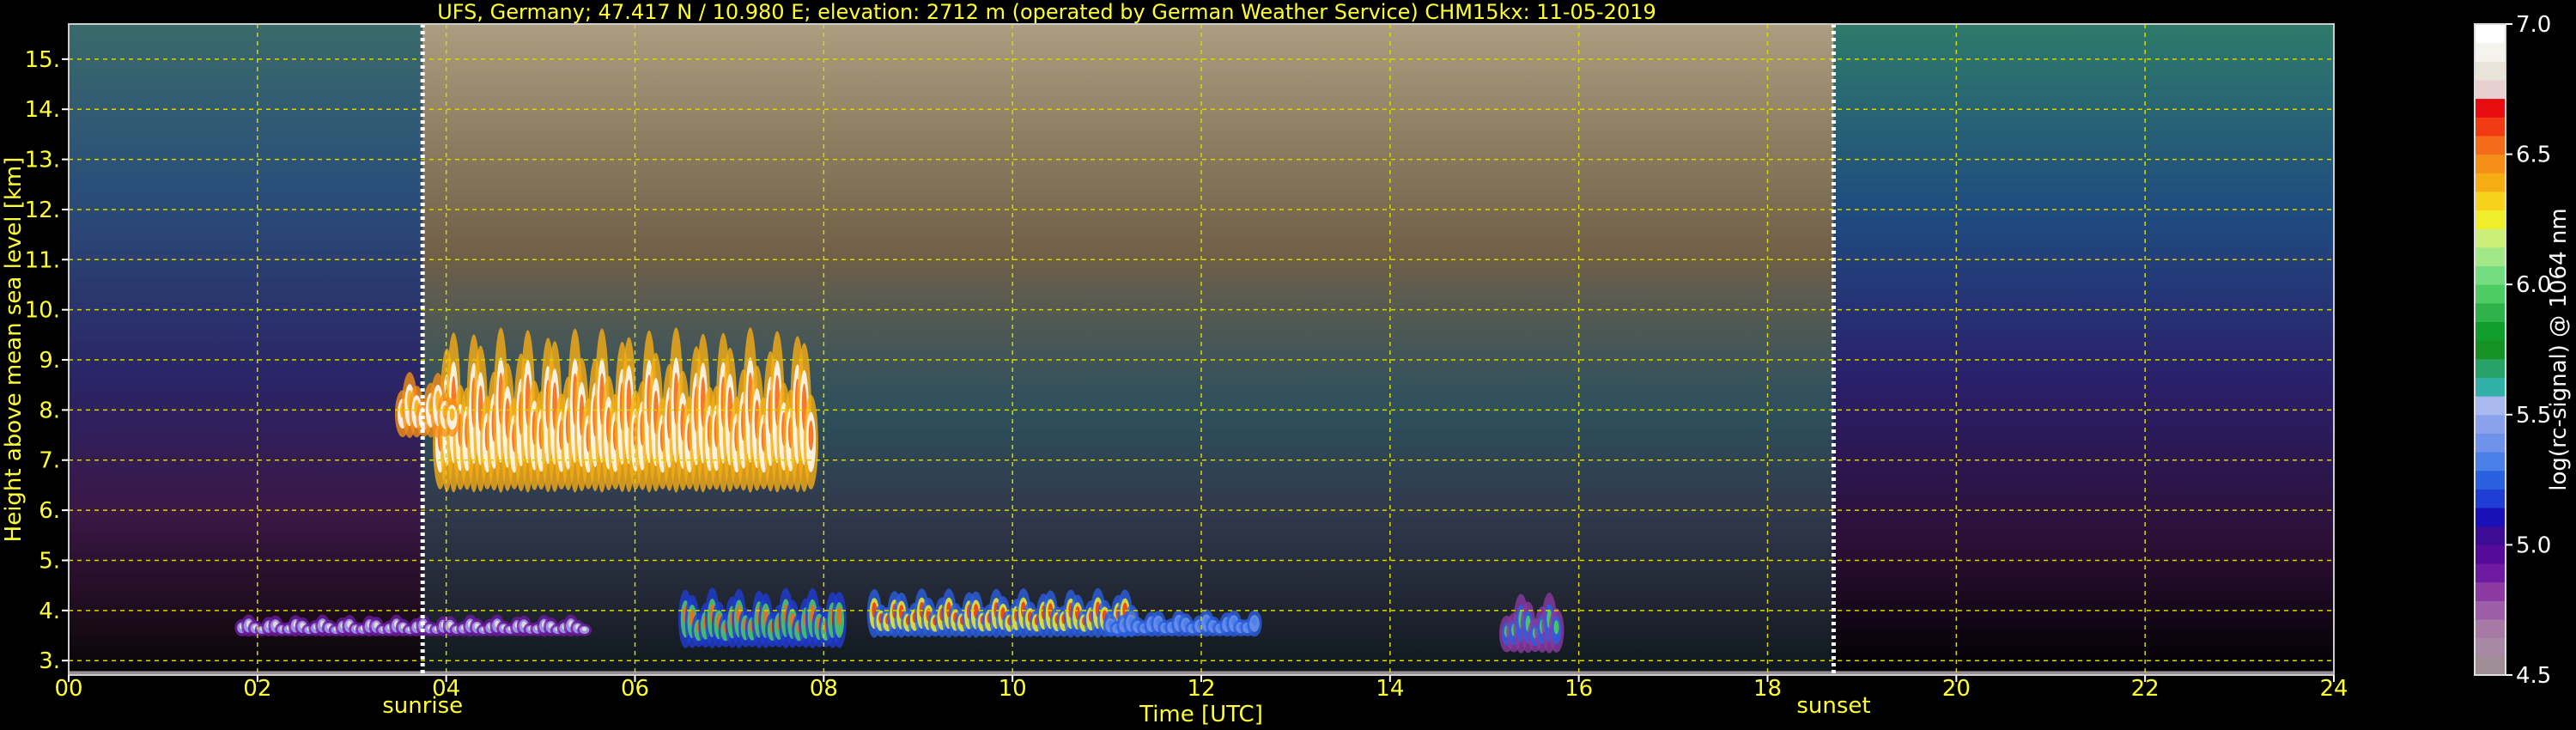  I want to click on sunrise-label: sunrise, so click(422, 706).